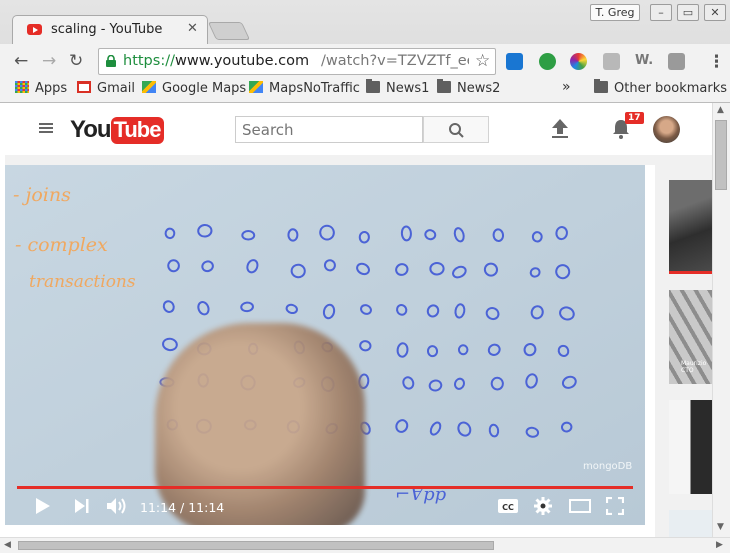 This screenshot has height=557, width=730. I want to click on bookmark-label: News1, so click(408, 88).